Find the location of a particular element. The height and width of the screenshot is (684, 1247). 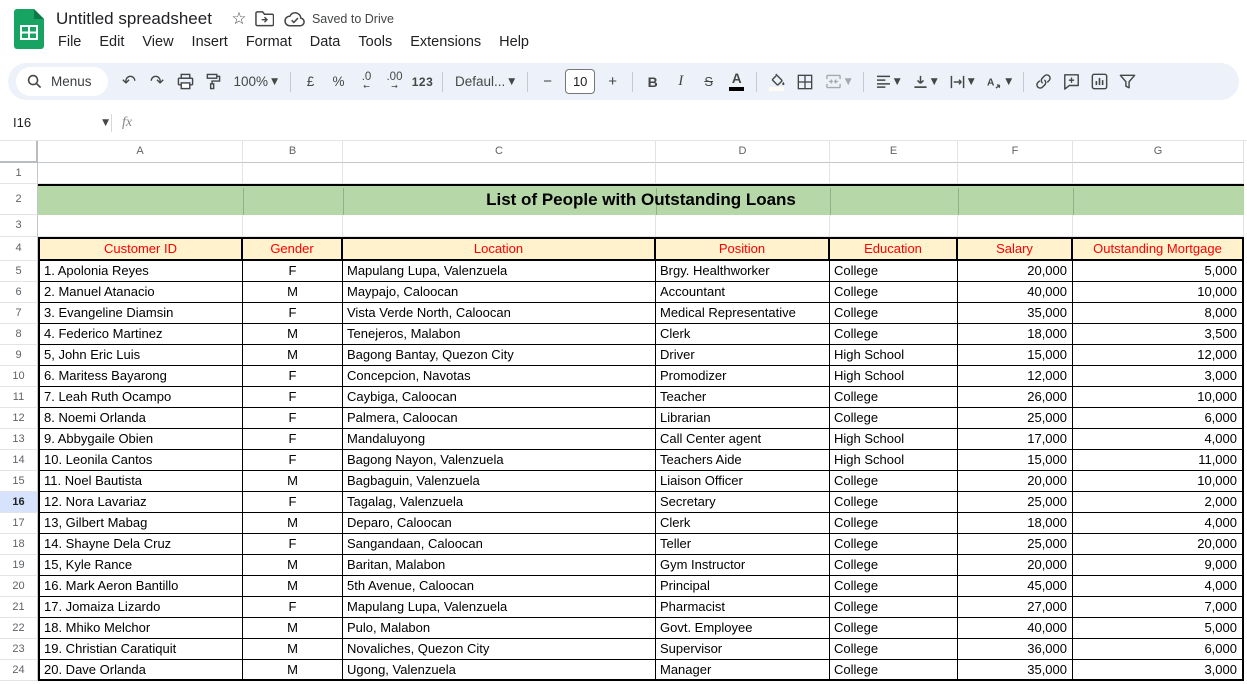

merge-cells-button: ▼ is located at coordinates (838, 82).